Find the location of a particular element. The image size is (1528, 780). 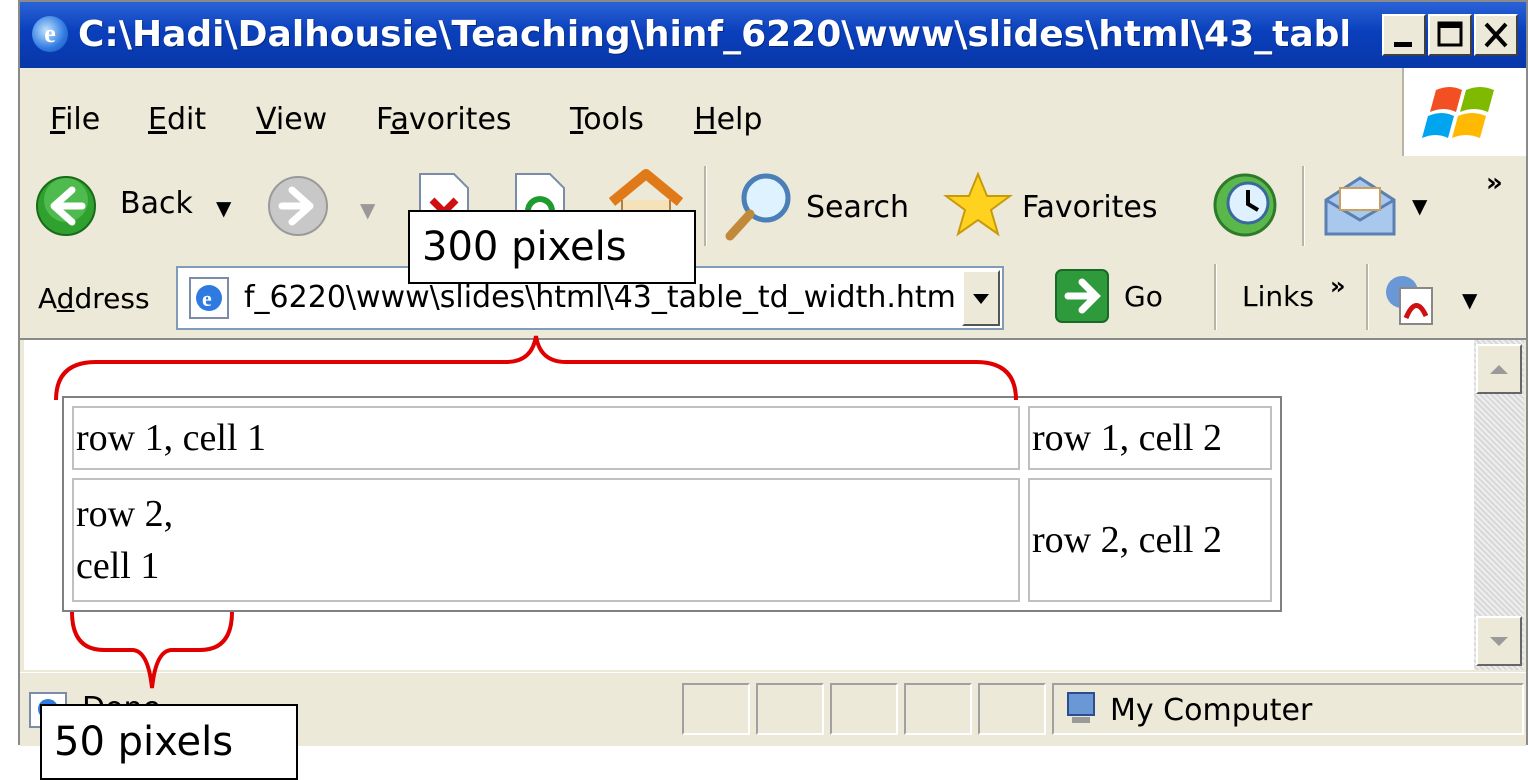

go-label: Go is located at coordinates (1143, 296).